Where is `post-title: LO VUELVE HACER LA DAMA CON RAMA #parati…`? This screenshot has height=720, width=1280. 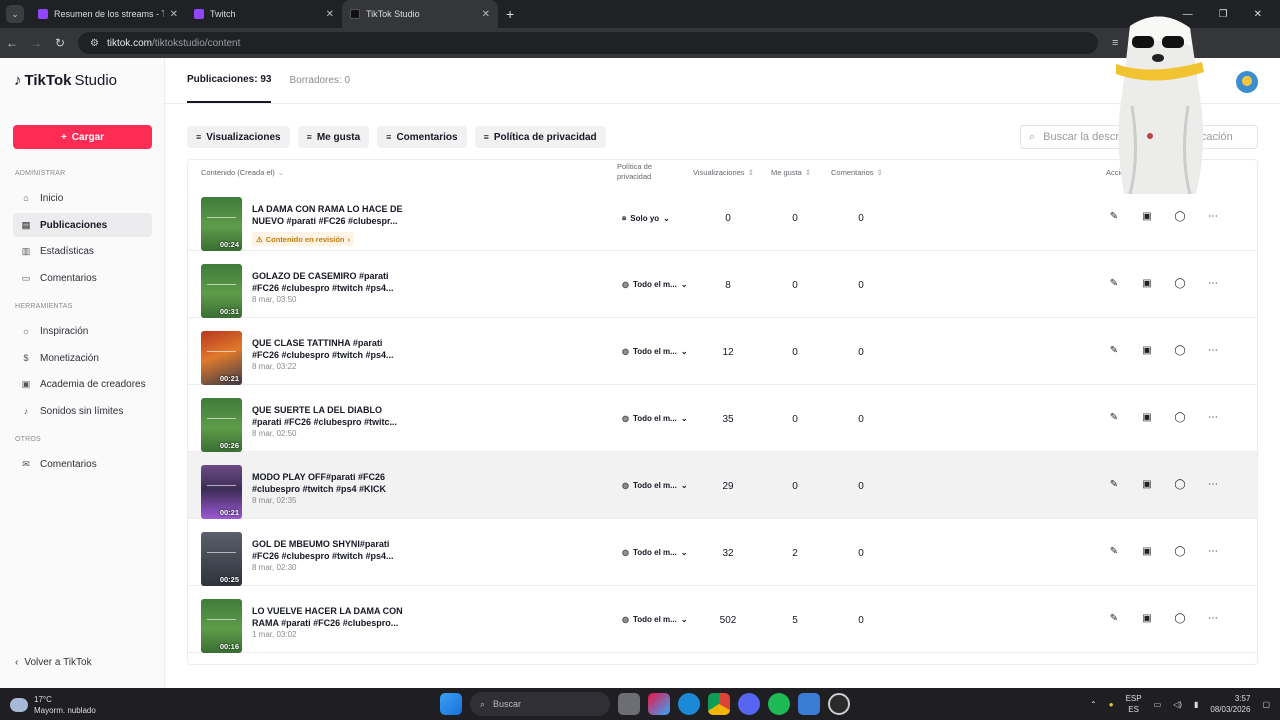
post-title: LO VUELVE HACER LA DAMA CON RAMA #parati… is located at coordinates (331, 617).